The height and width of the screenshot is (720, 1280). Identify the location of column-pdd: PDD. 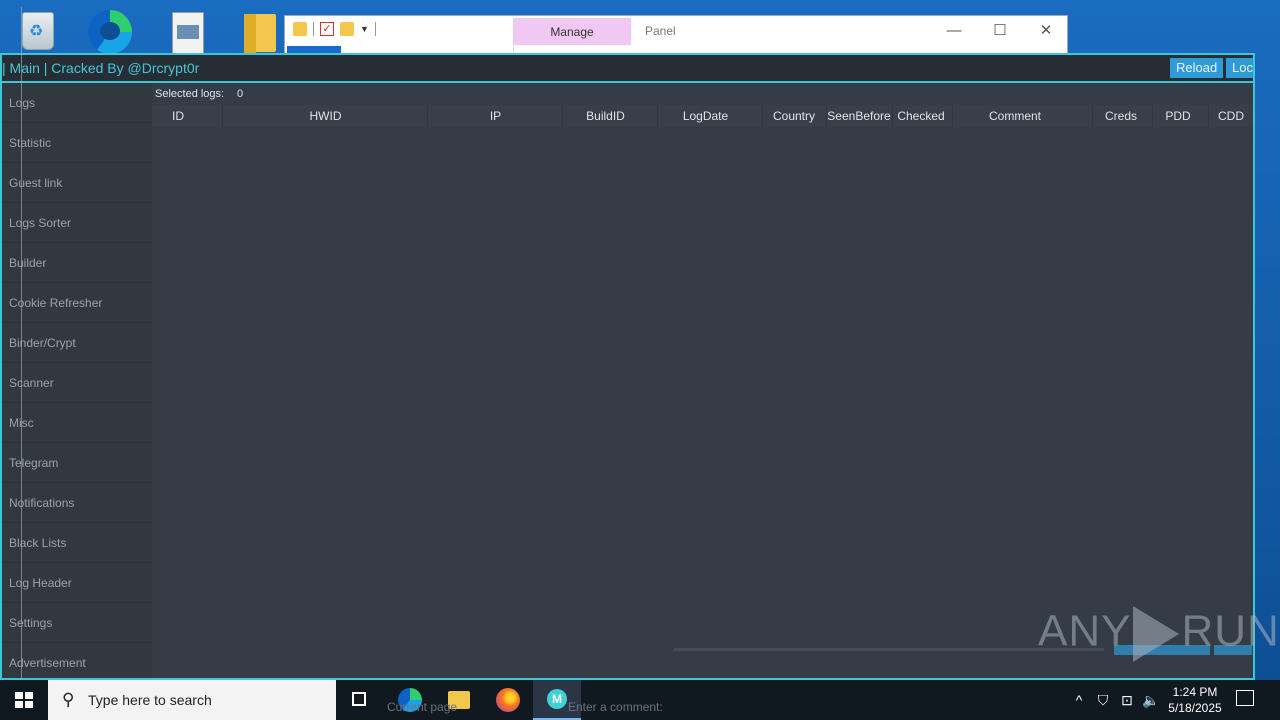
(1177, 116).